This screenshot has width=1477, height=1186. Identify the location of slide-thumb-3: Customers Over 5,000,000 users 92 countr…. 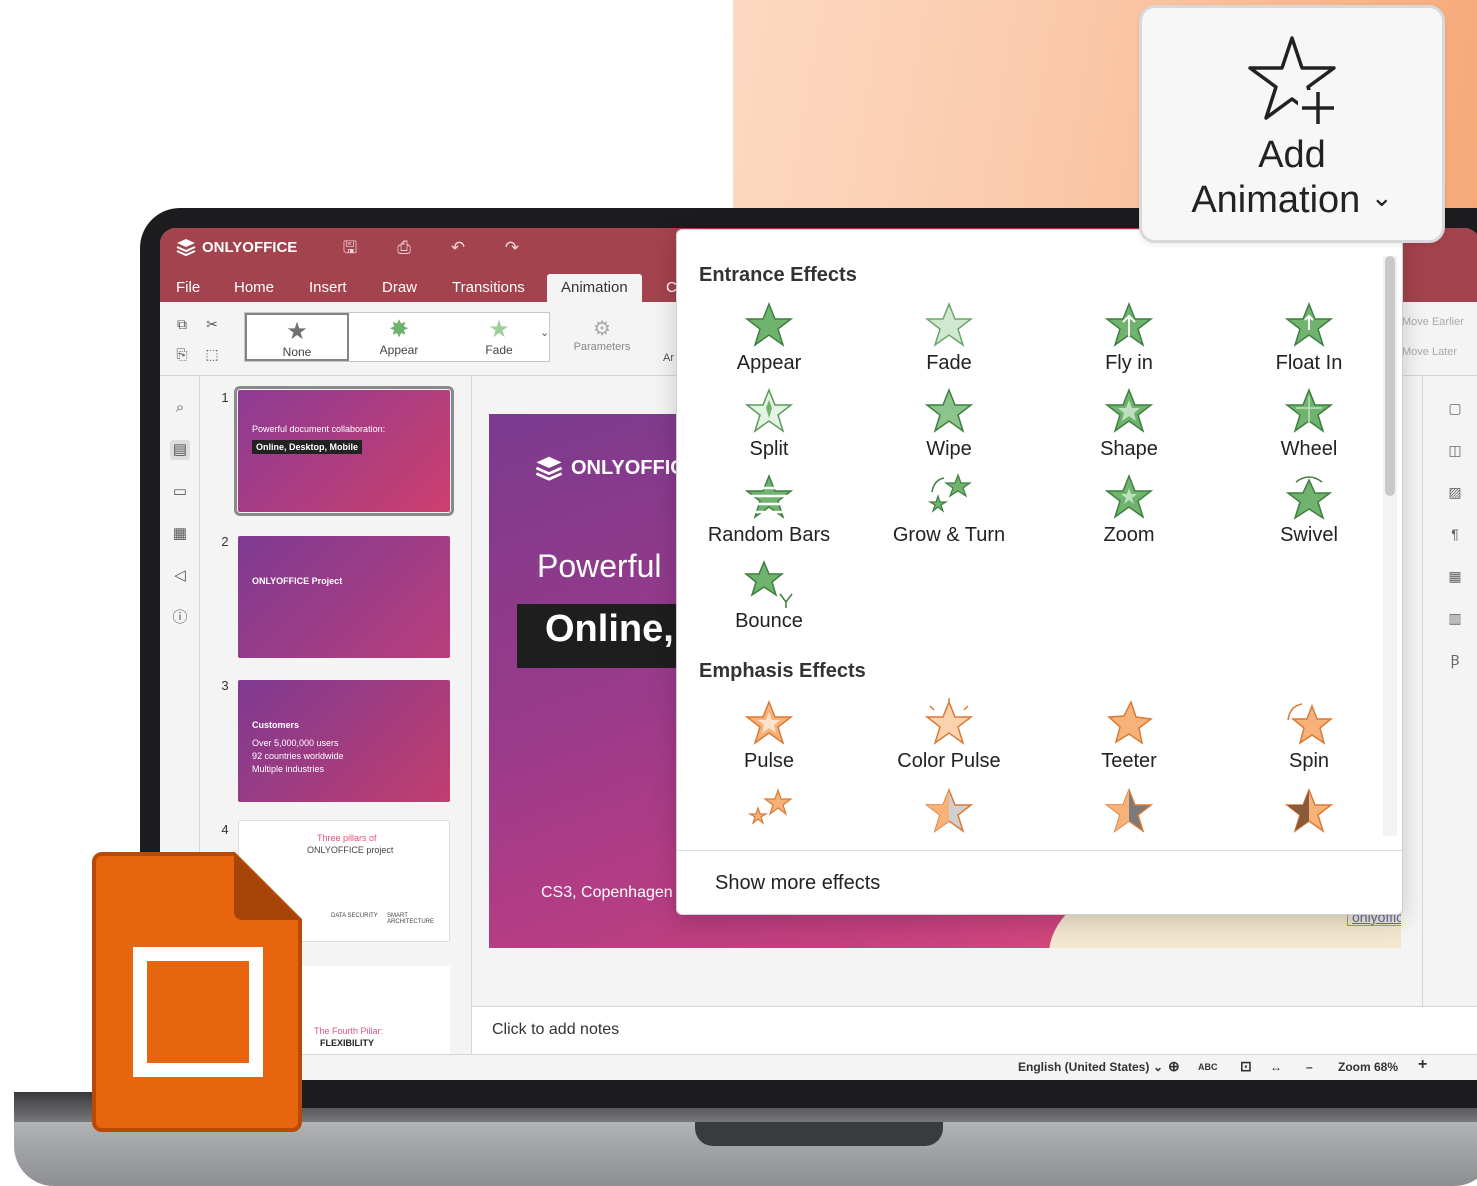
(344, 741).